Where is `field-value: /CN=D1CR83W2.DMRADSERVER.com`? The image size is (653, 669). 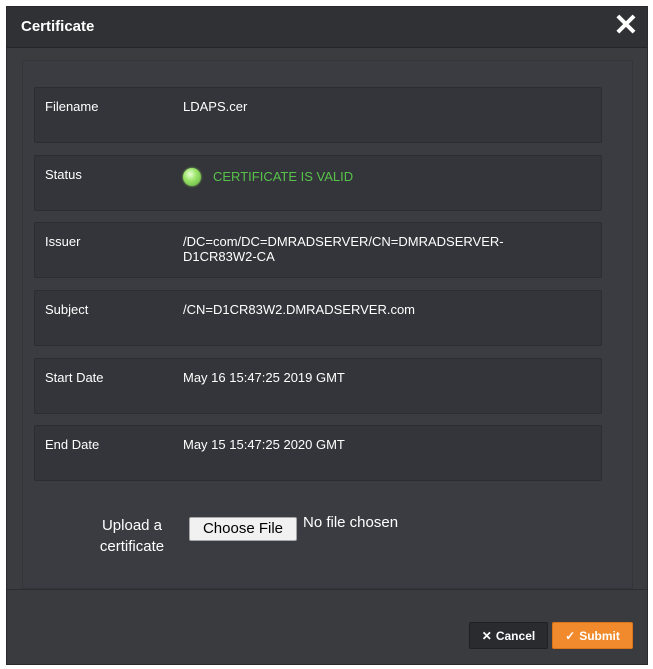 field-value: /CN=D1CR83W2.DMRADSERVER.com is located at coordinates (299, 309).